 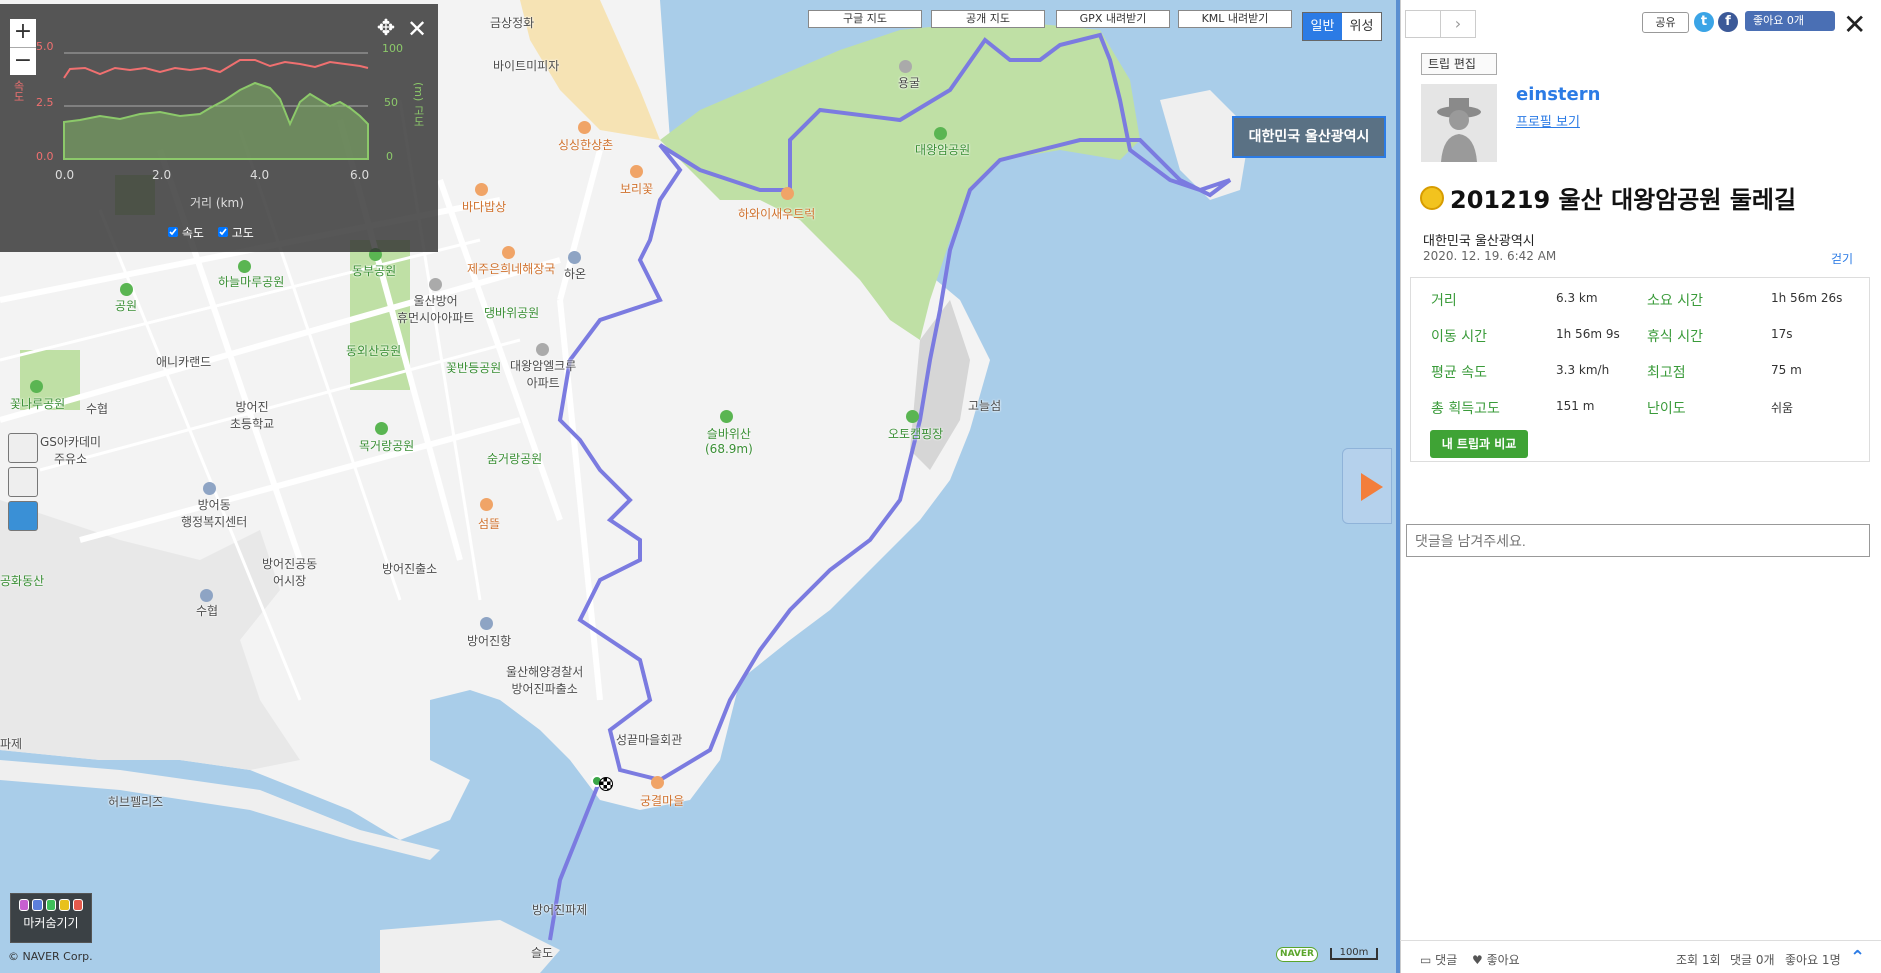 I want to click on trip-region: 대한민국 울산광역시, so click(x=1479, y=241).